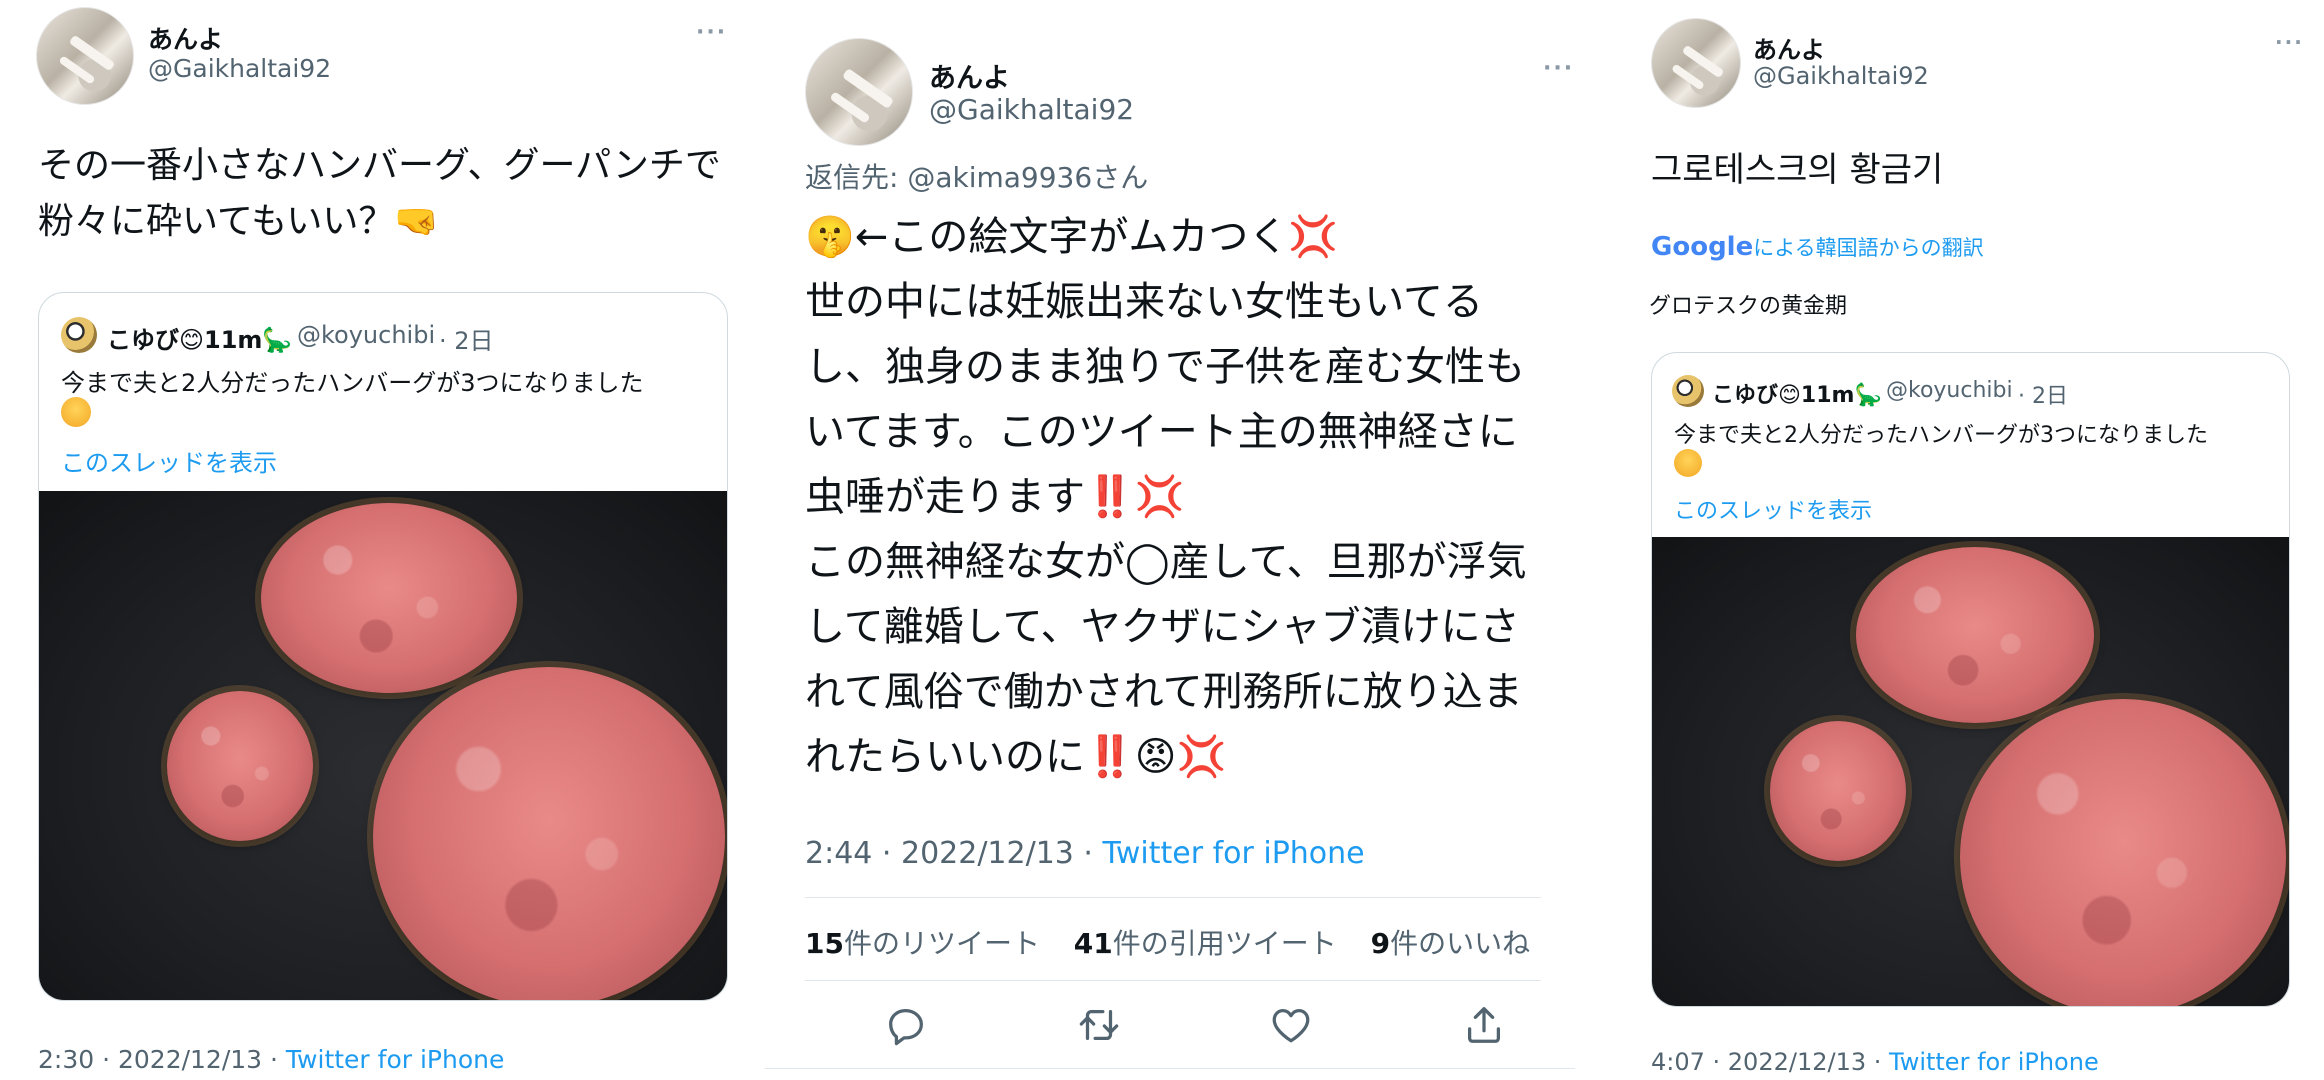 Image resolution: width=2324 pixels, height=1080 pixels. I want to click on stats-row: 15件のリツイート 41件の引用ツイート 9件のいいね, so click(1167, 942).